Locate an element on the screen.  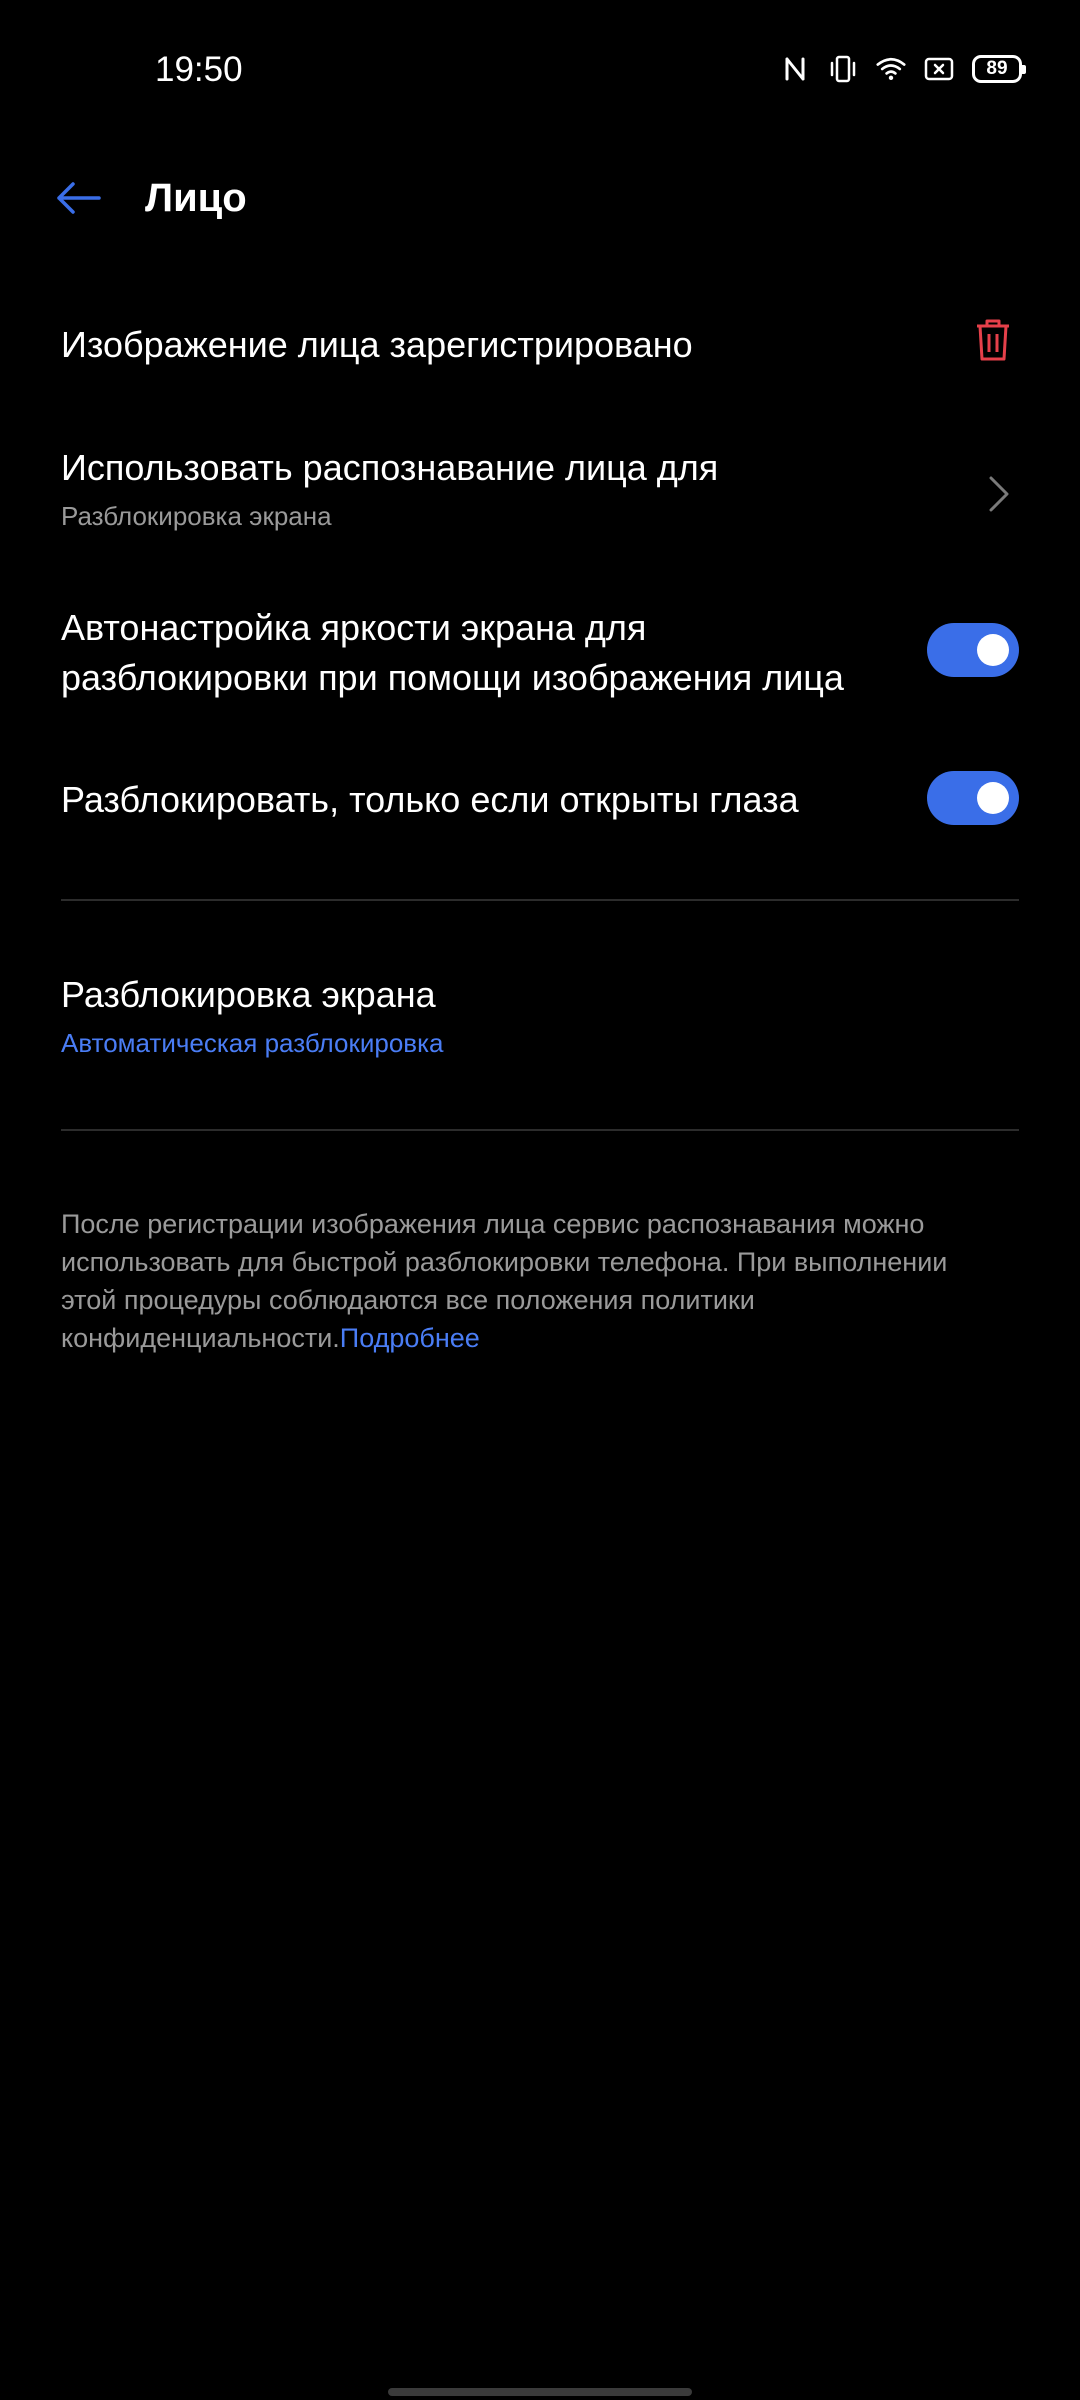
status-time: 19:50 is located at coordinates (199, 69).